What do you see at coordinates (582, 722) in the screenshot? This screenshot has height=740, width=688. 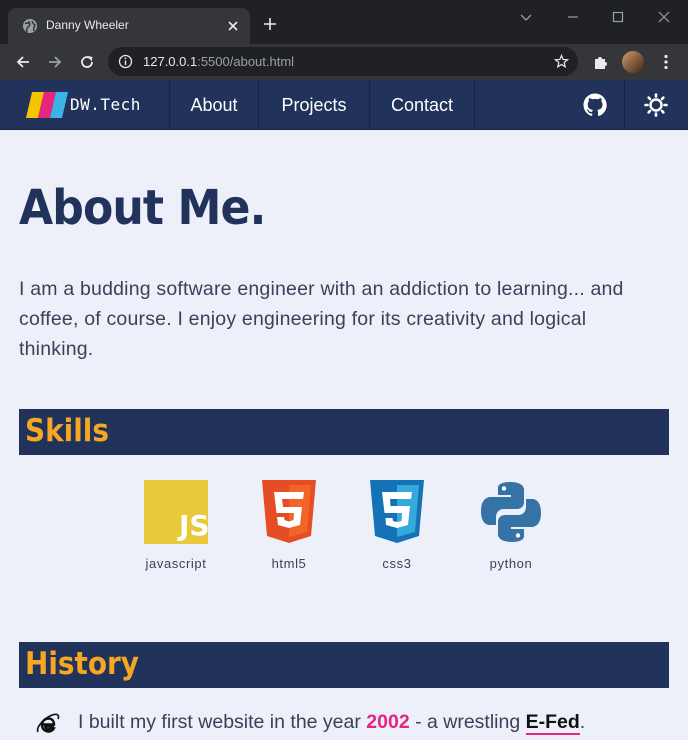 I see `history-text-after: .` at bounding box center [582, 722].